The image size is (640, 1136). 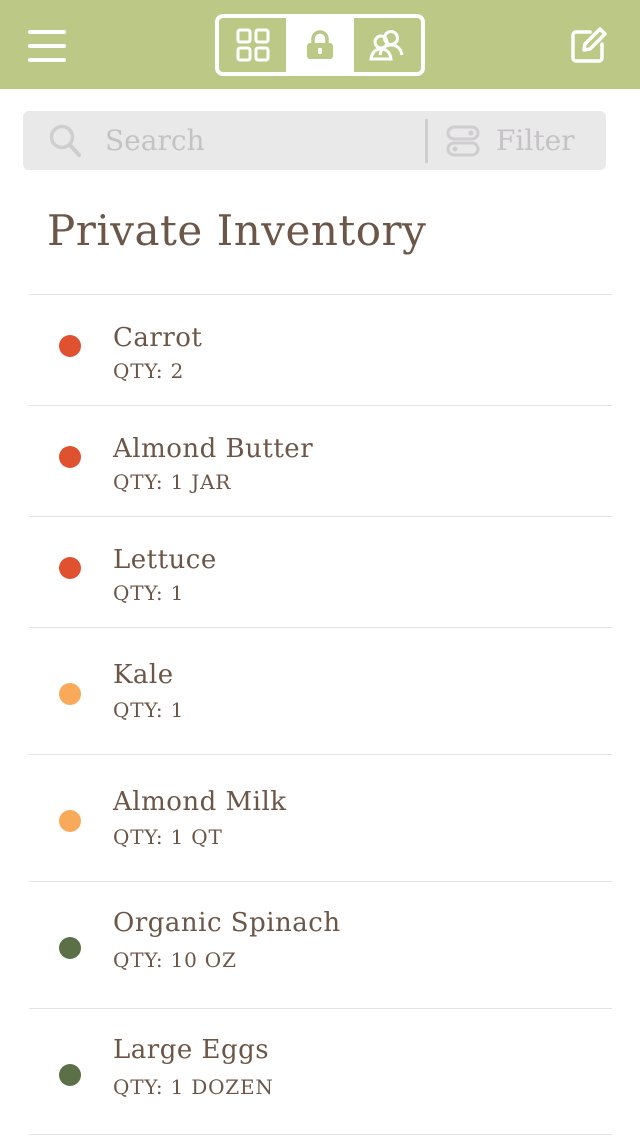 What do you see at coordinates (149, 371) in the screenshot?
I see `item-quantity: QTY: 2` at bounding box center [149, 371].